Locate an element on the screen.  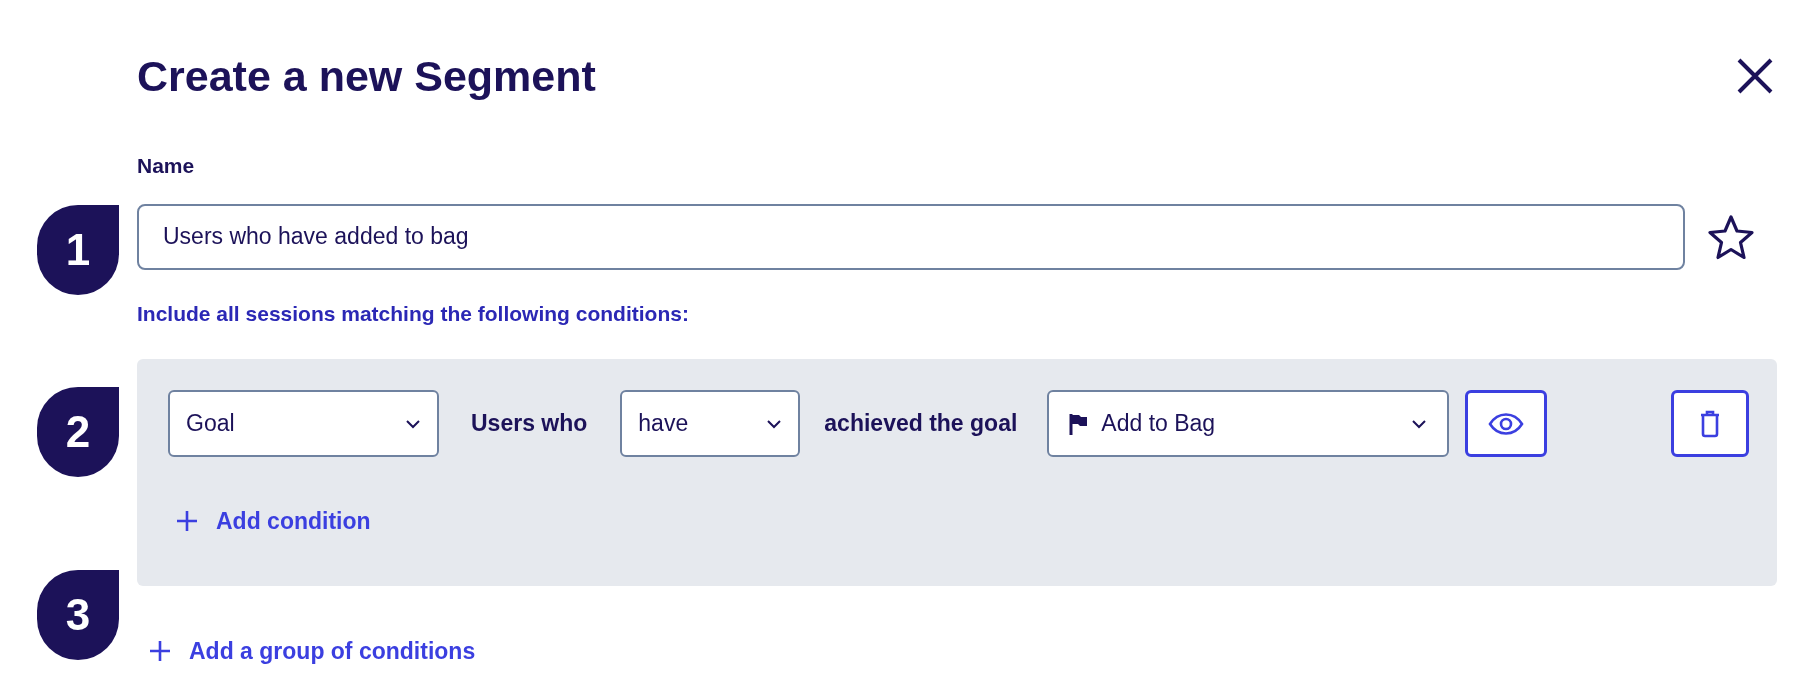
add-group-link: Add a group of conditions is located at coordinates (312, 651).